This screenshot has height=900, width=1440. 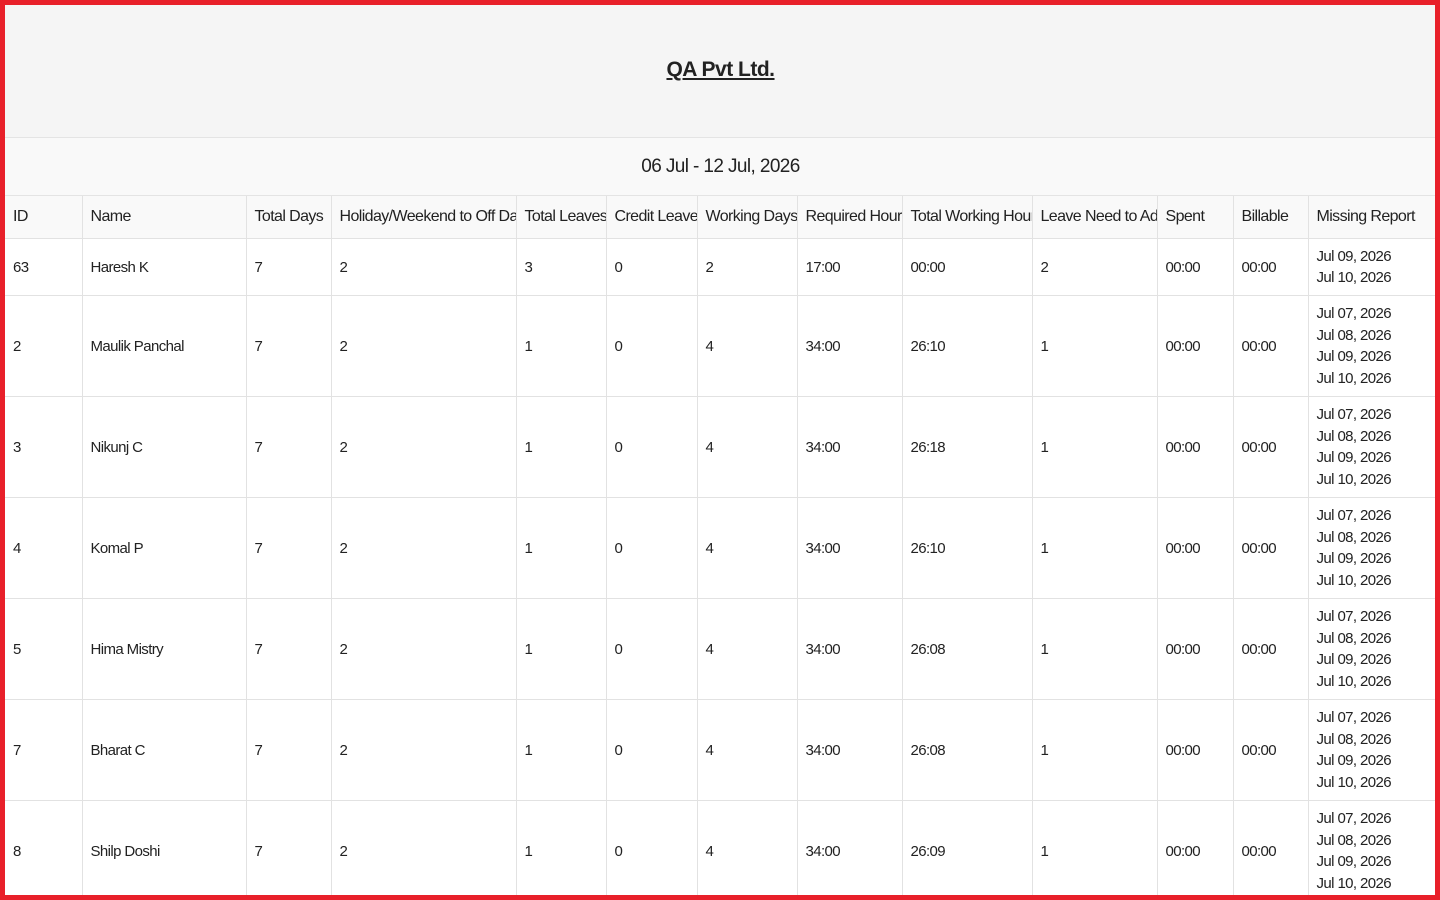 I want to click on cell-missing-report: Jul 09, 2026 Jul 10, 2026, so click(x=1371, y=267).